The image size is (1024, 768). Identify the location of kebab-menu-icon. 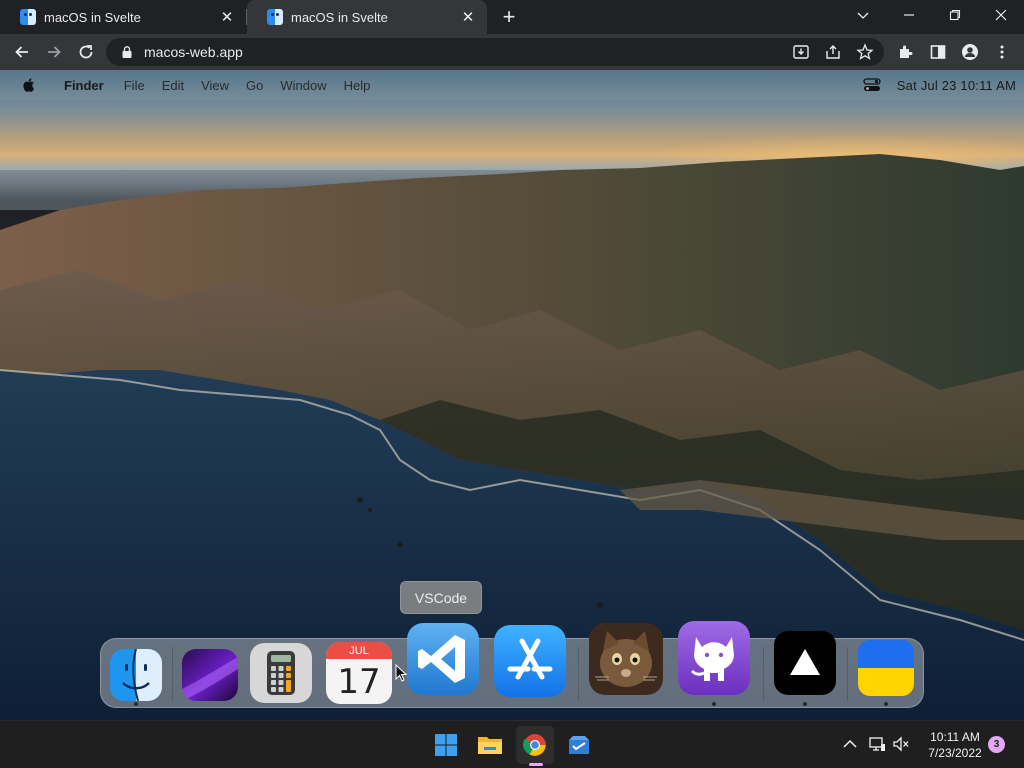
(1002, 52).